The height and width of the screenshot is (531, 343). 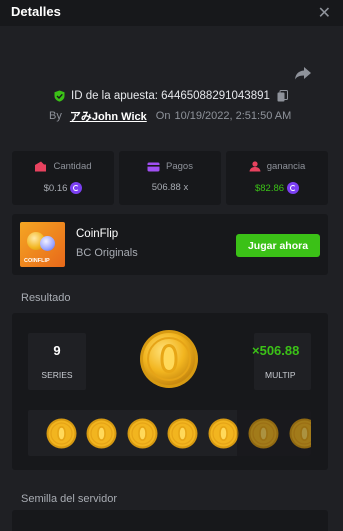 I want to click on close-icon: ✕, so click(x=324, y=12).